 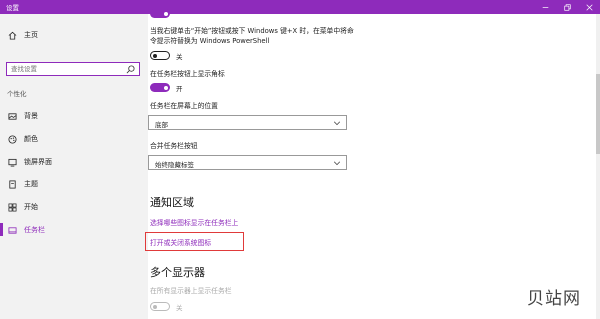 What do you see at coordinates (22, 184) in the screenshot?
I see `sidebar-item-themes: 主题` at bounding box center [22, 184].